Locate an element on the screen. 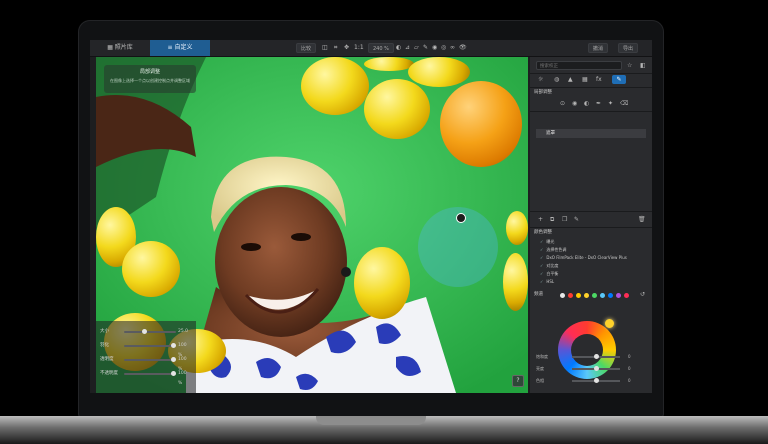  compare-button: 比较 is located at coordinates (306, 48).